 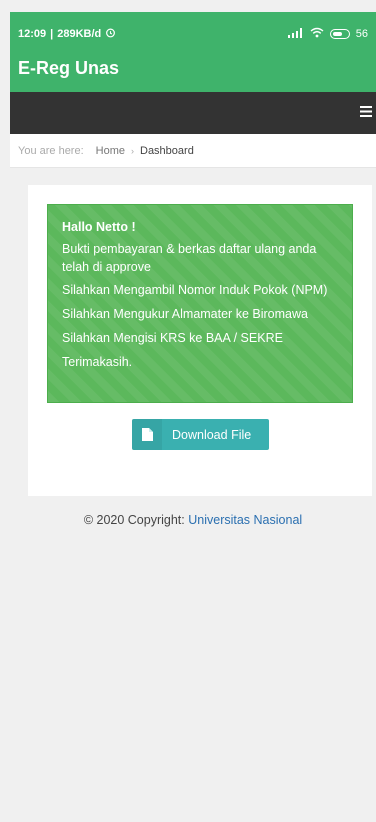 I want to click on wifi-icon, so click(x=317, y=34).